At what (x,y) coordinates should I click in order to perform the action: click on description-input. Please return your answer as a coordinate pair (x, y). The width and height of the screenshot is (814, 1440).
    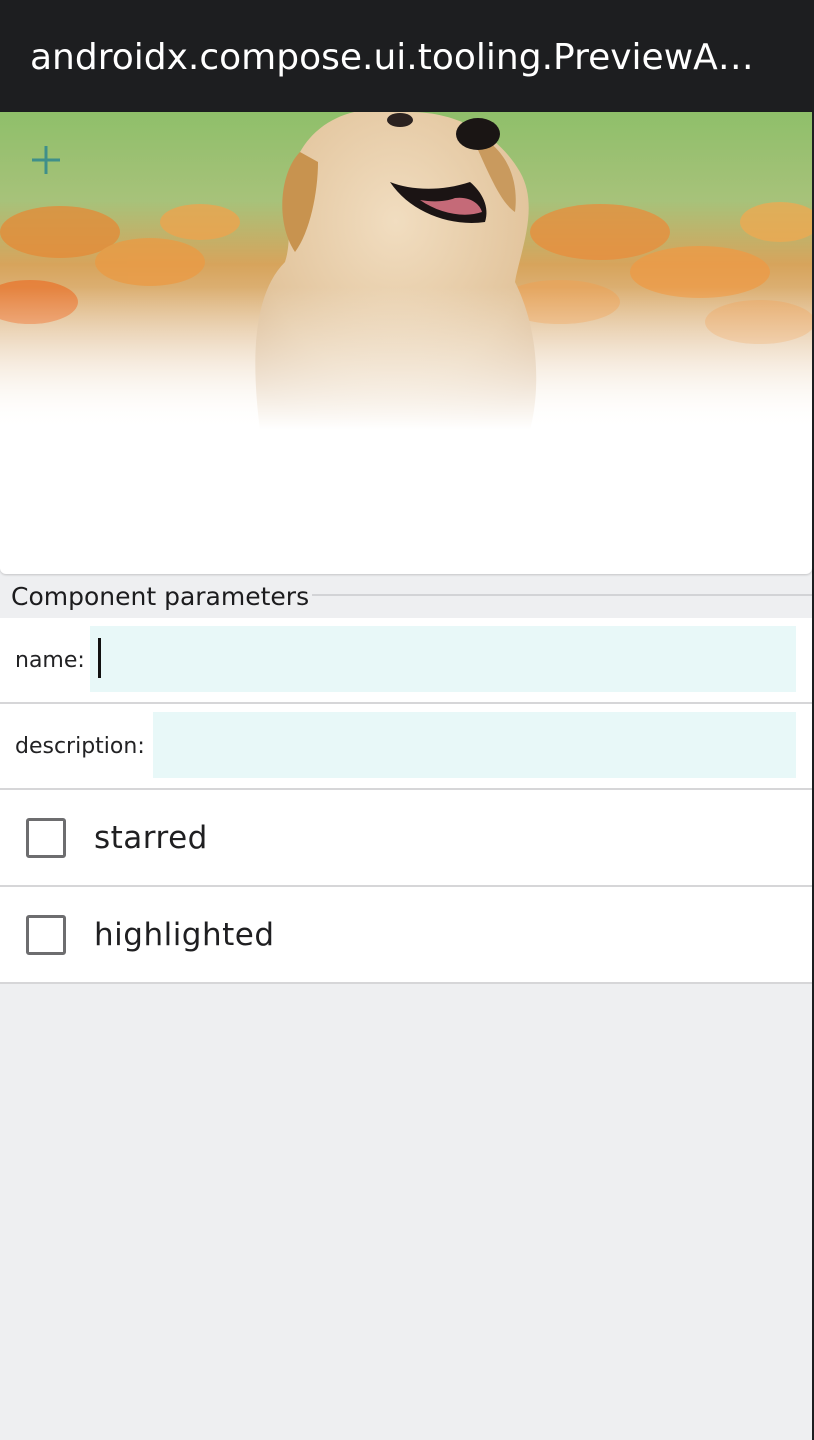
    Looking at the image, I should click on (474, 745).